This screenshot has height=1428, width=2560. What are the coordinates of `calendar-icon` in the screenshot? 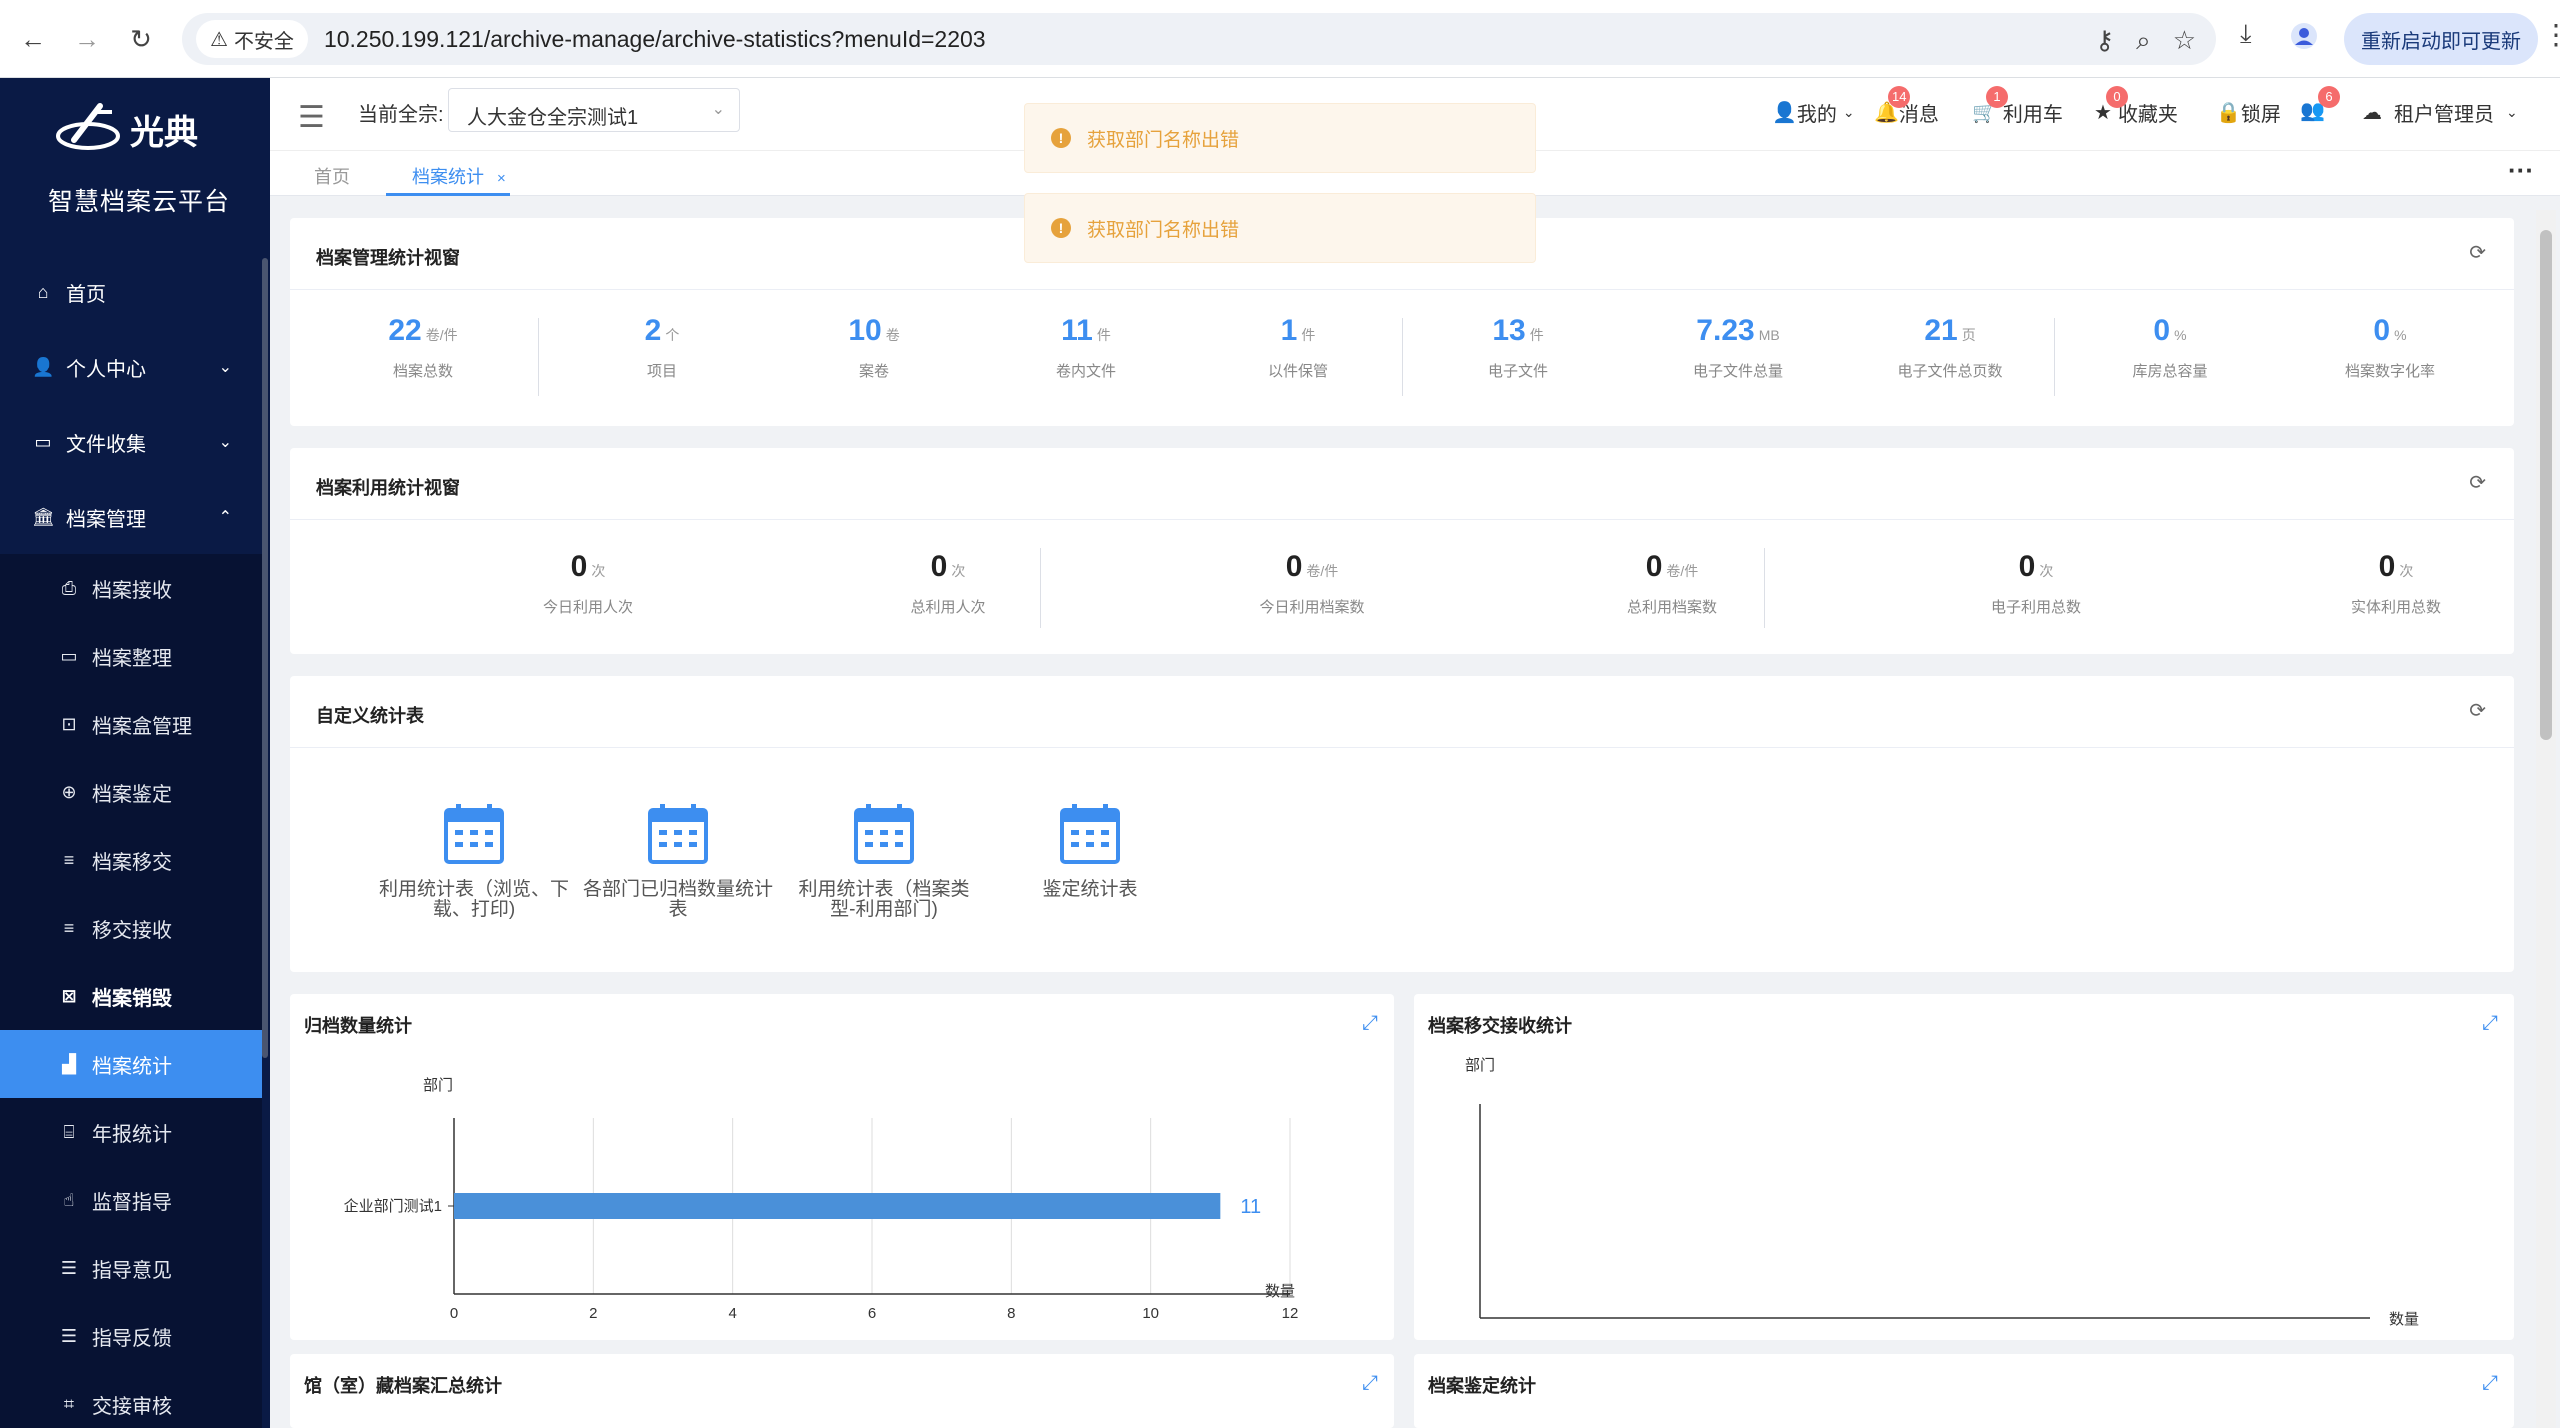 It's located at (884, 834).